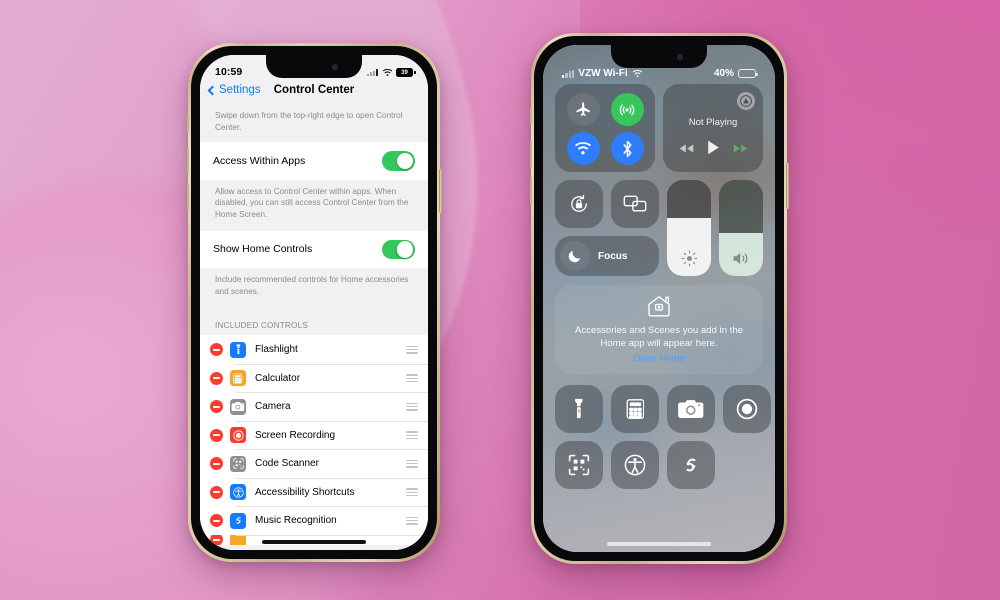 The width and height of the screenshot is (1000, 600). I want to click on home-indicator-right, so click(659, 544).